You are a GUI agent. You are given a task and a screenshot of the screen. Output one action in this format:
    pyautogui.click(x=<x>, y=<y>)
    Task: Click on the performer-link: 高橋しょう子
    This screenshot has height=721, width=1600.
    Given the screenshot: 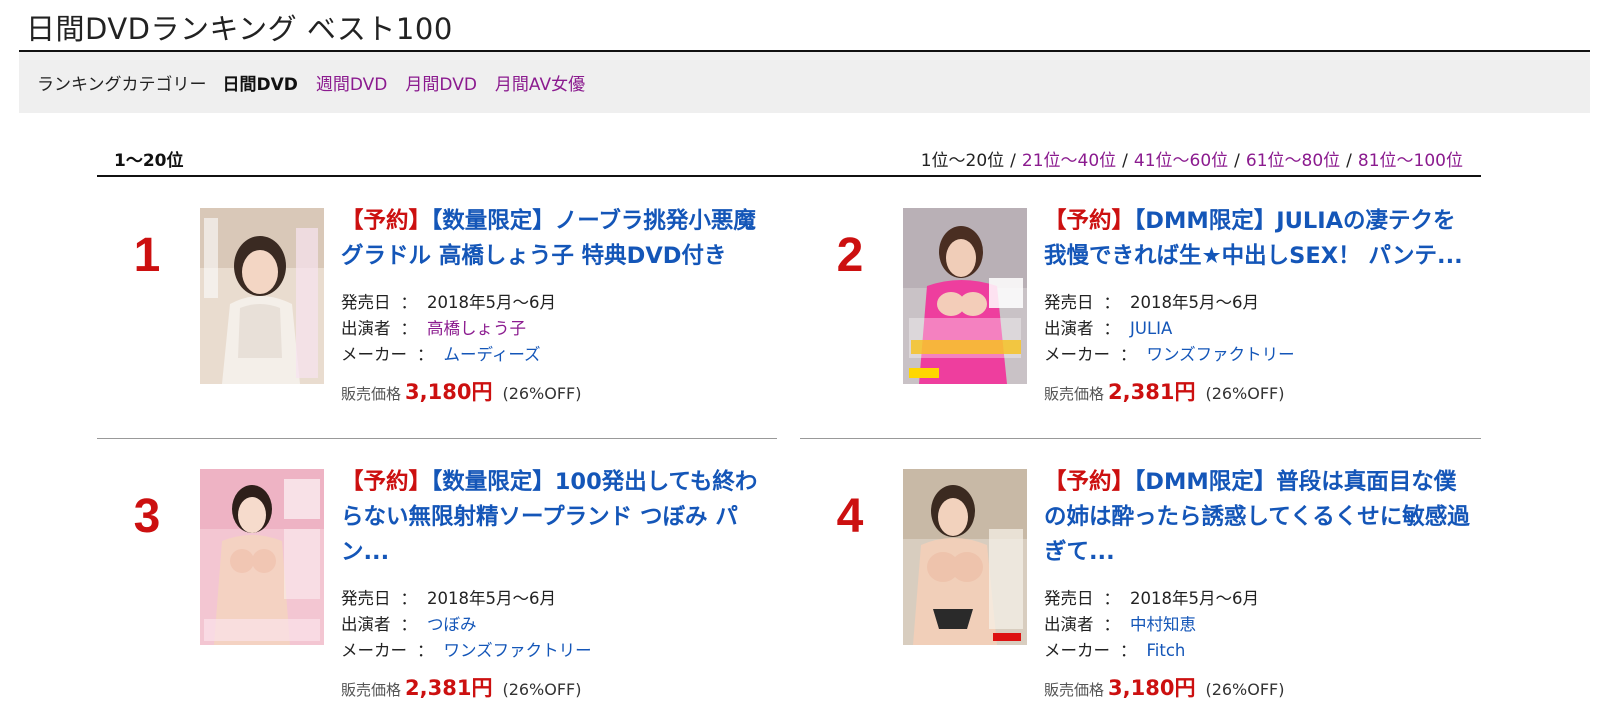 What is the action you would take?
    pyautogui.click(x=476, y=328)
    